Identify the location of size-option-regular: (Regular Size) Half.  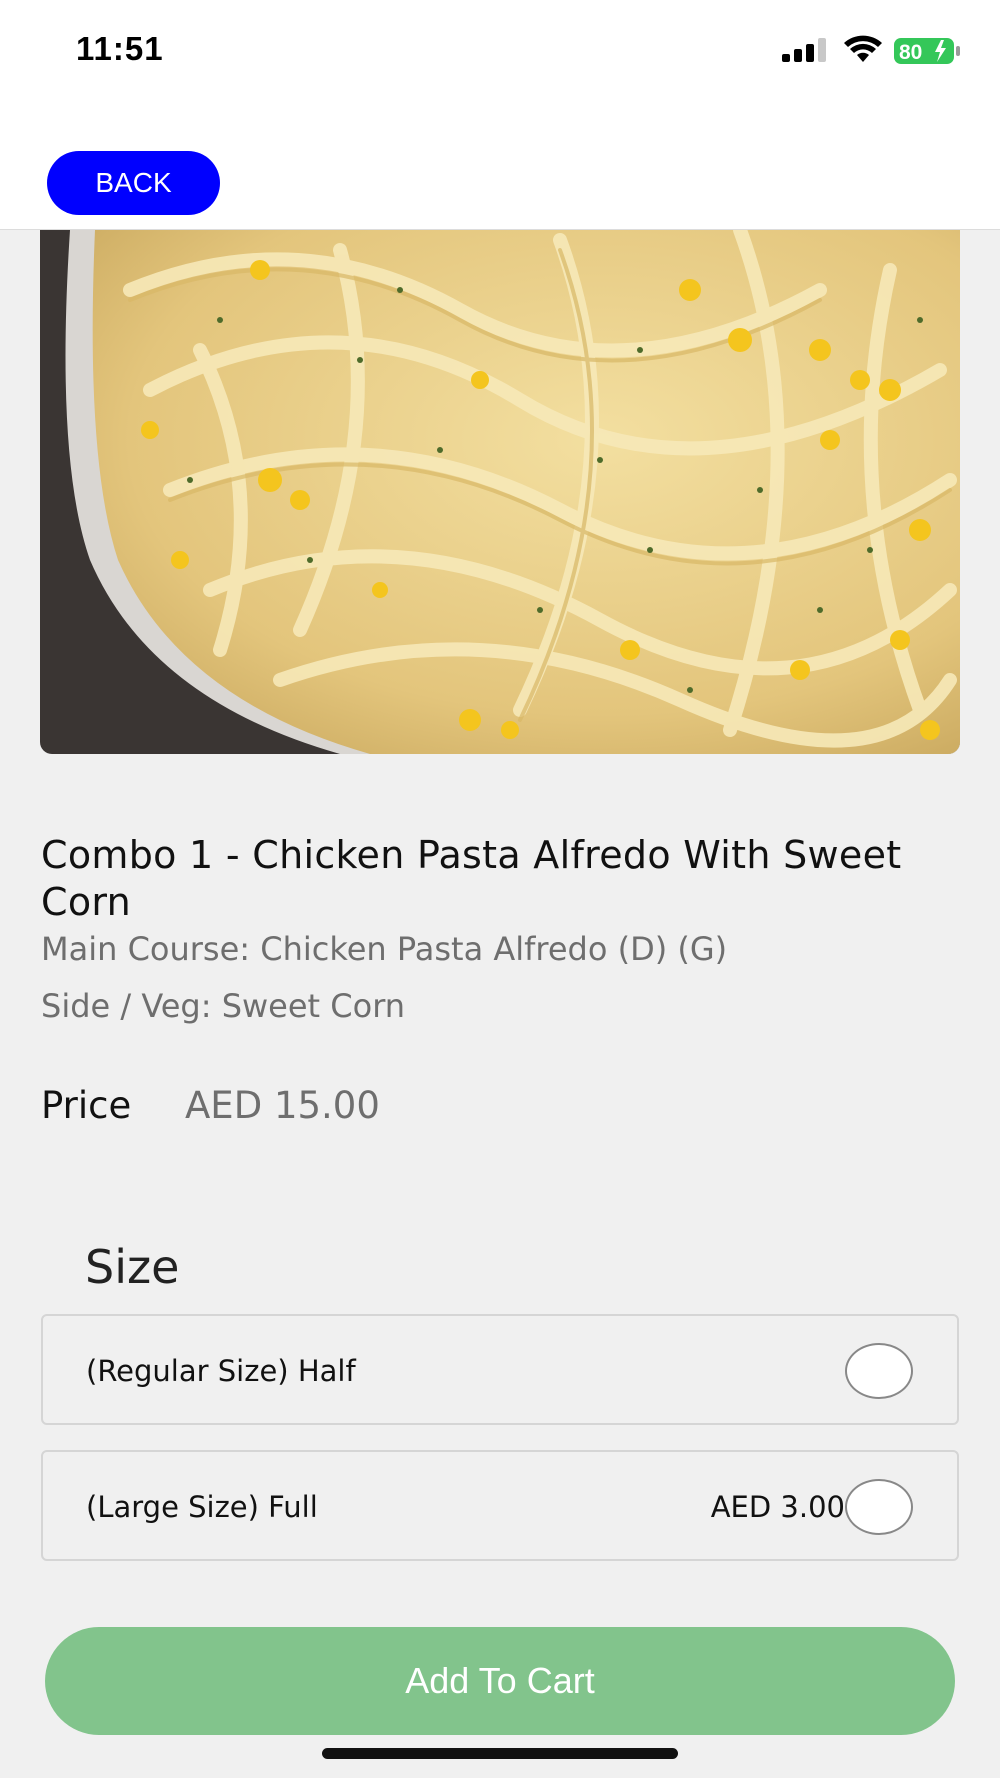
(500, 1369).